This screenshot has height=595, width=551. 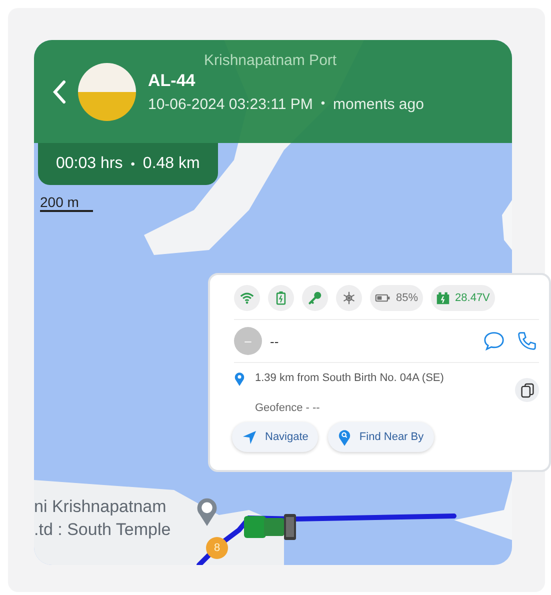 What do you see at coordinates (89, 164) in the screenshot?
I see `trip-duration: 00:03 hrs` at bounding box center [89, 164].